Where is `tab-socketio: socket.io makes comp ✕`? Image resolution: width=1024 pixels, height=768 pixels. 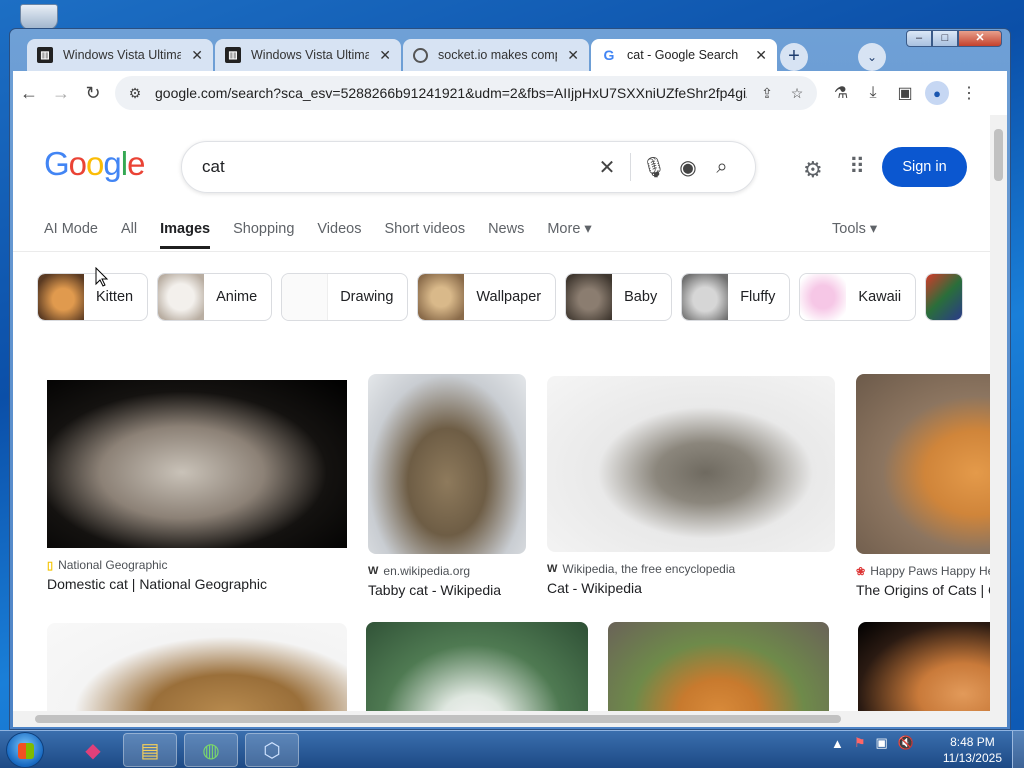 tab-socketio: socket.io makes comp ✕ is located at coordinates (496, 55).